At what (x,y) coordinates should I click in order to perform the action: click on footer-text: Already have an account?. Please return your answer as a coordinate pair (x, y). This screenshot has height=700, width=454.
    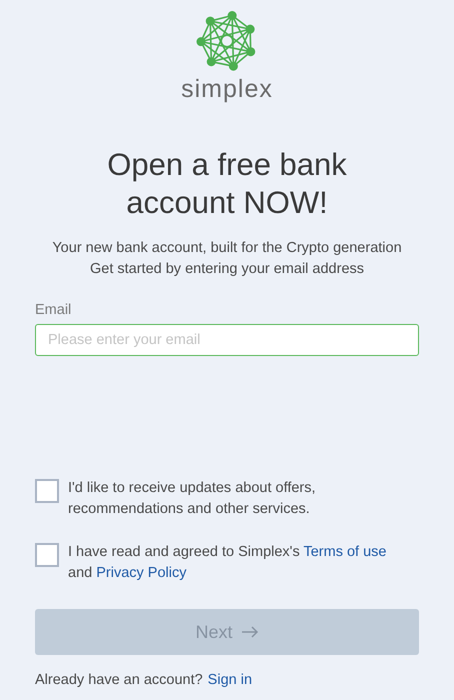
    Looking at the image, I should click on (119, 680).